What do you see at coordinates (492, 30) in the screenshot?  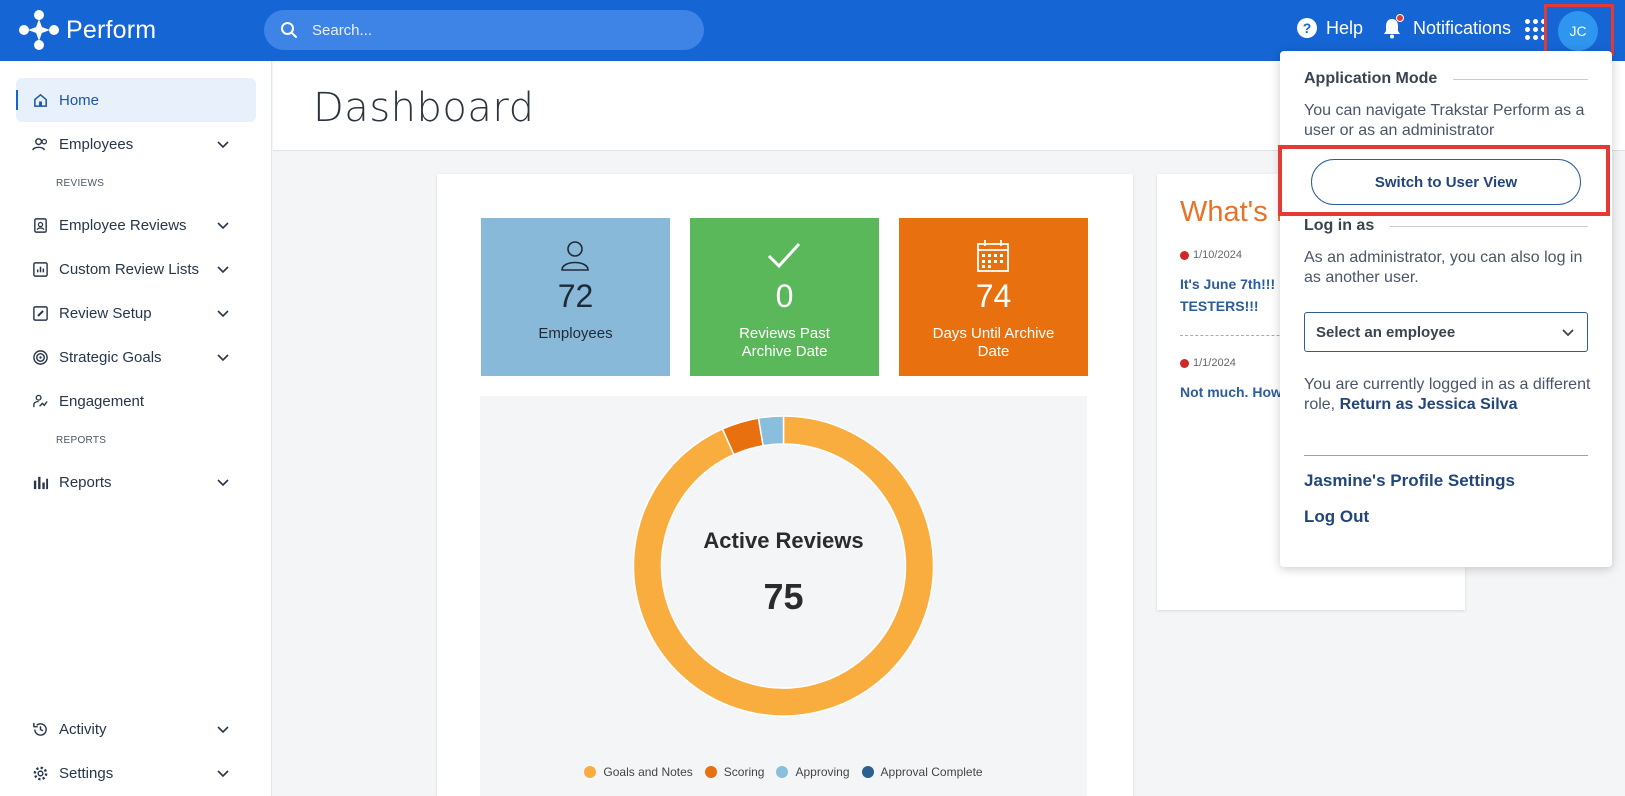 I see `search-input` at bounding box center [492, 30].